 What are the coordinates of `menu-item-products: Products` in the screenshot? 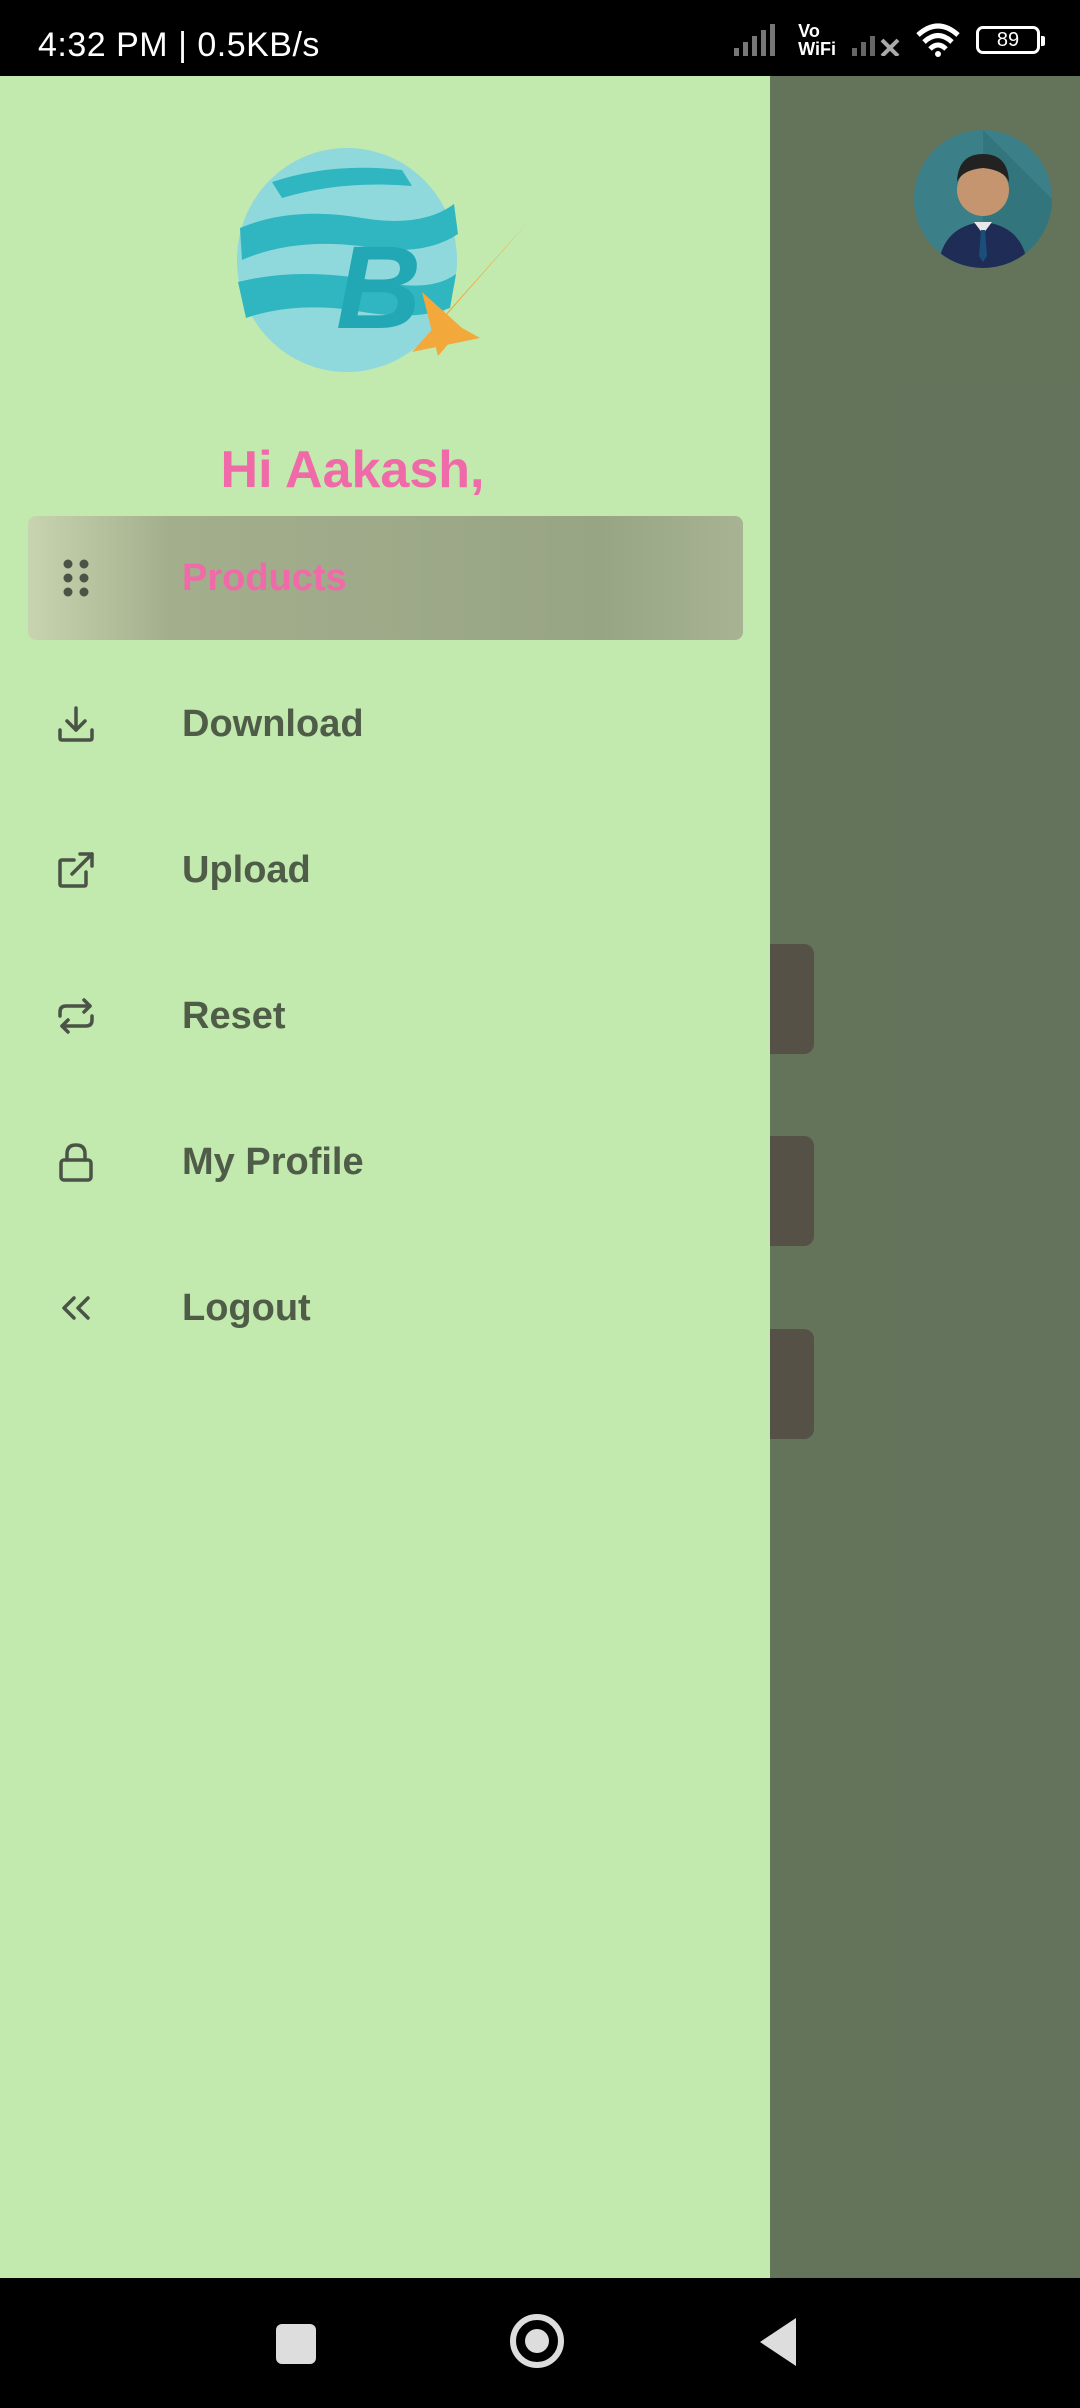 It's located at (385, 578).